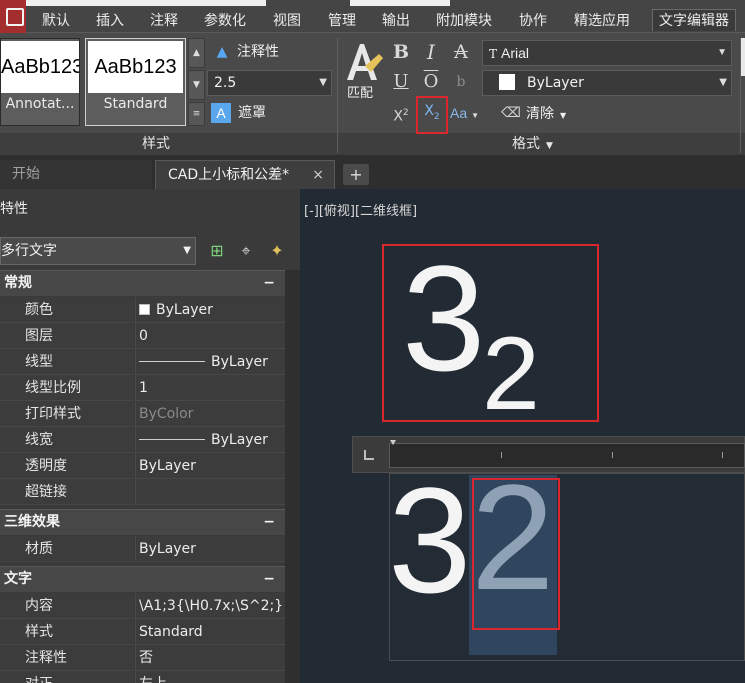 The image size is (745, 683). I want to click on style-standard-card: AaBb123 Standard, so click(135, 82).